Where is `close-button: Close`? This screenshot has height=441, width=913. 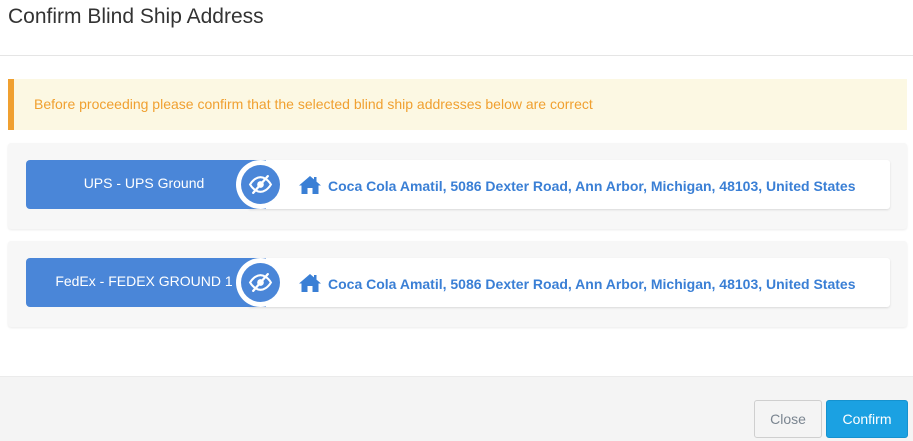 close-button: Close is located at coordinates (788, 419).